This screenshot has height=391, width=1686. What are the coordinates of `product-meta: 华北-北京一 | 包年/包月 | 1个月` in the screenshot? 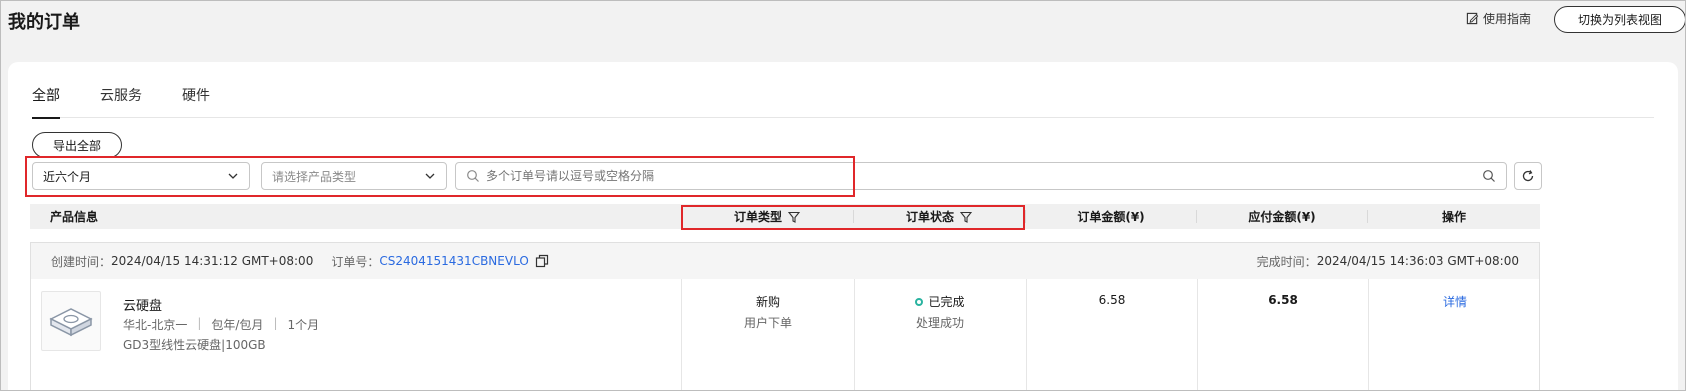 It's located at (221, 324).